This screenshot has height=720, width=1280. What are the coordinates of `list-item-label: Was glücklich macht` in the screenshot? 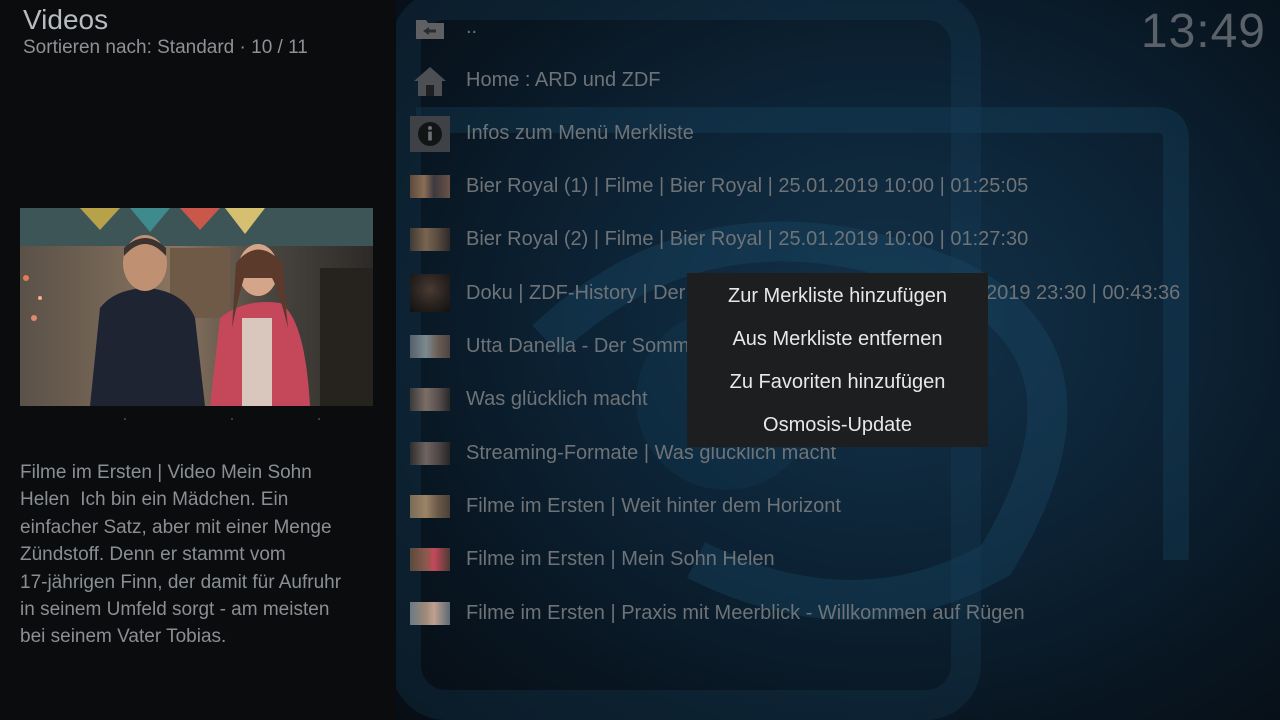 It's located at (557, 399).